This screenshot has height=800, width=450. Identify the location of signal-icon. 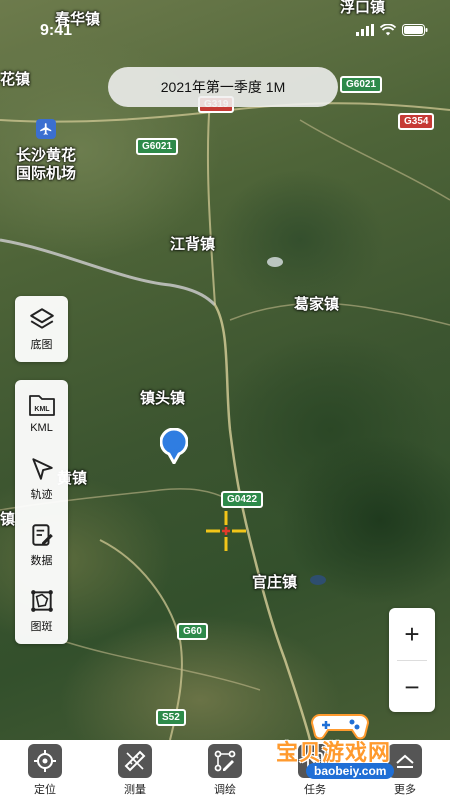
(365, 30).